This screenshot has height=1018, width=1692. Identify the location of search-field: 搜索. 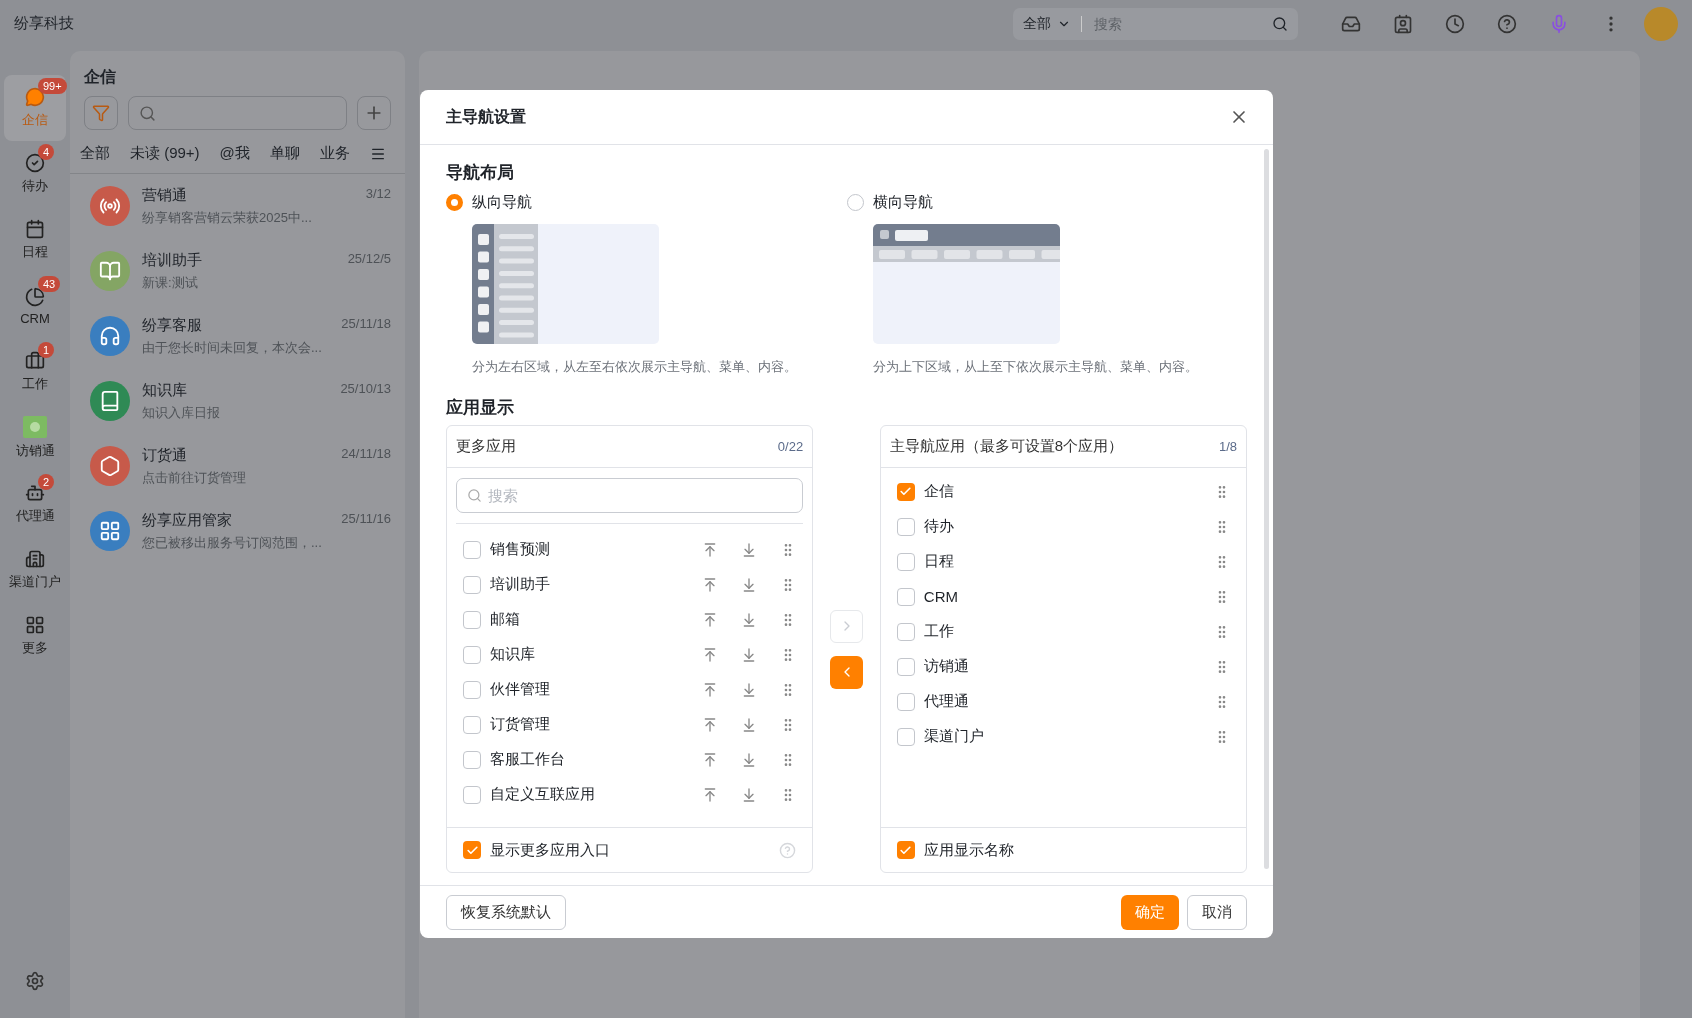
(630, 495).